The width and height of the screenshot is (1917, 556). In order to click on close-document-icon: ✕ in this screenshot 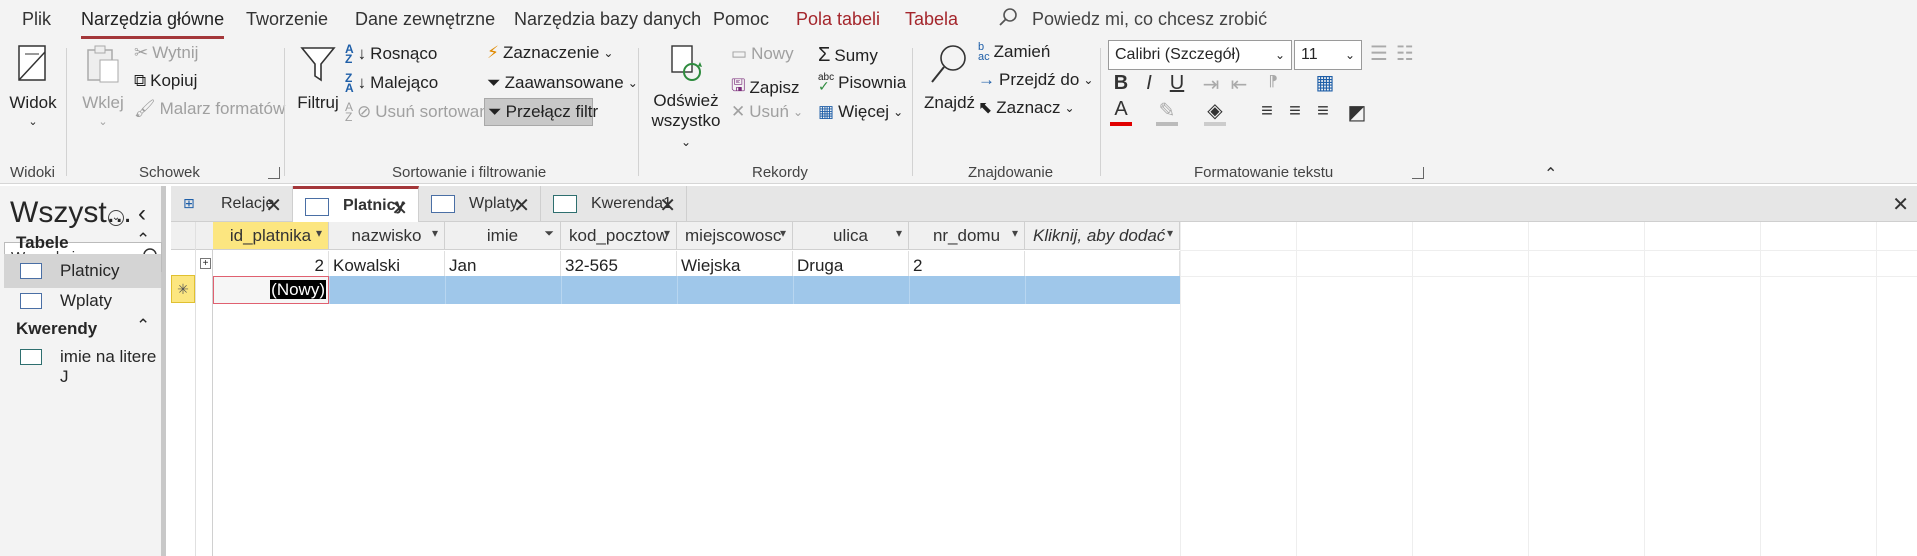, I will do `click(1900, 204)`.